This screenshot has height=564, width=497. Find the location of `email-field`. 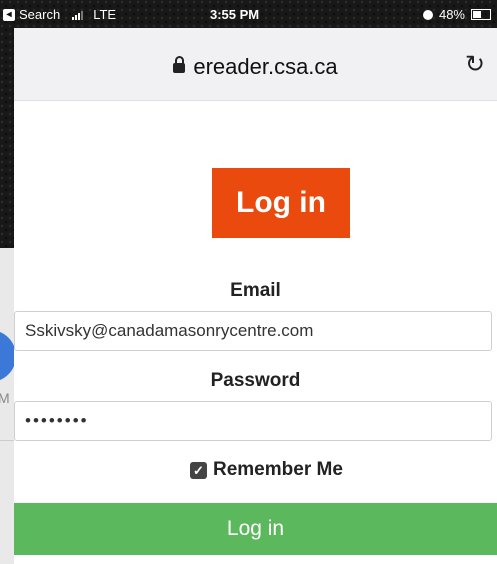

email-field is located at coordinates (253, 331).